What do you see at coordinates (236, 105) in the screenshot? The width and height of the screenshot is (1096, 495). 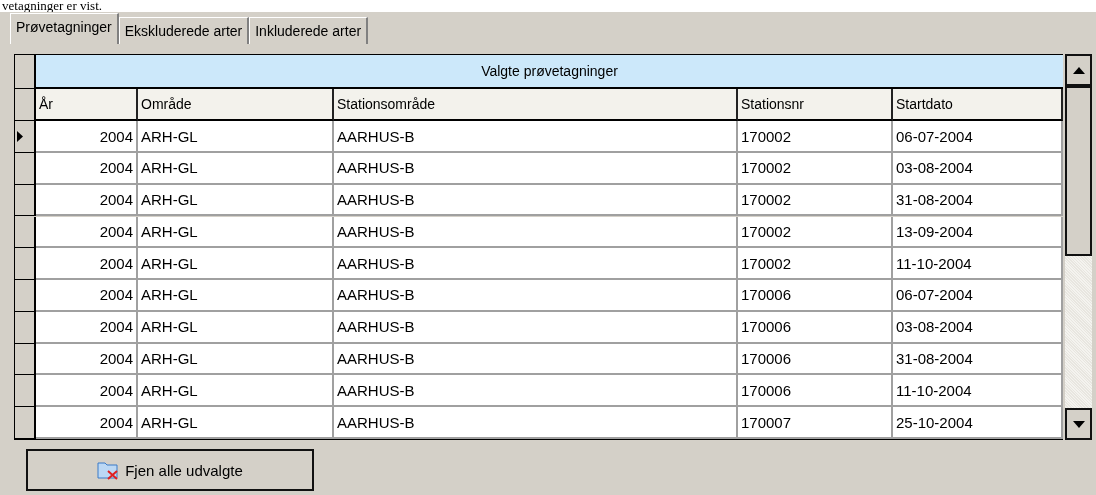 I see `column-header: Område` at bounding box center [236, 105].